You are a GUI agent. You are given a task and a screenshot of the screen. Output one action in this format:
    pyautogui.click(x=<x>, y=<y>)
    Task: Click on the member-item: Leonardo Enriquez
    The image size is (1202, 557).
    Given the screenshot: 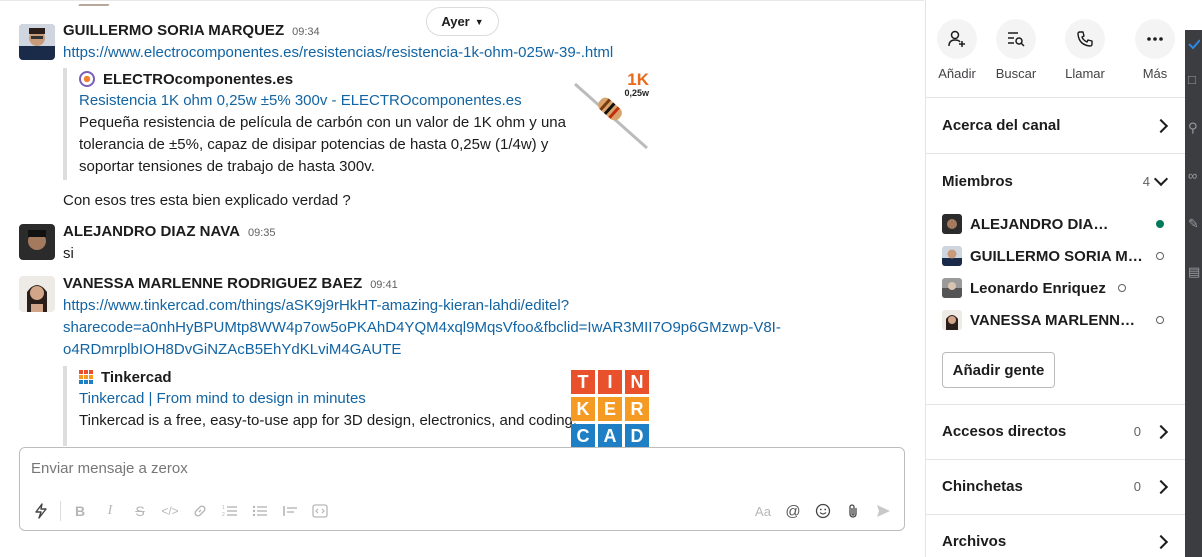 What is the action you would take?
    pyautogui.click(x=1057, y=288)
    